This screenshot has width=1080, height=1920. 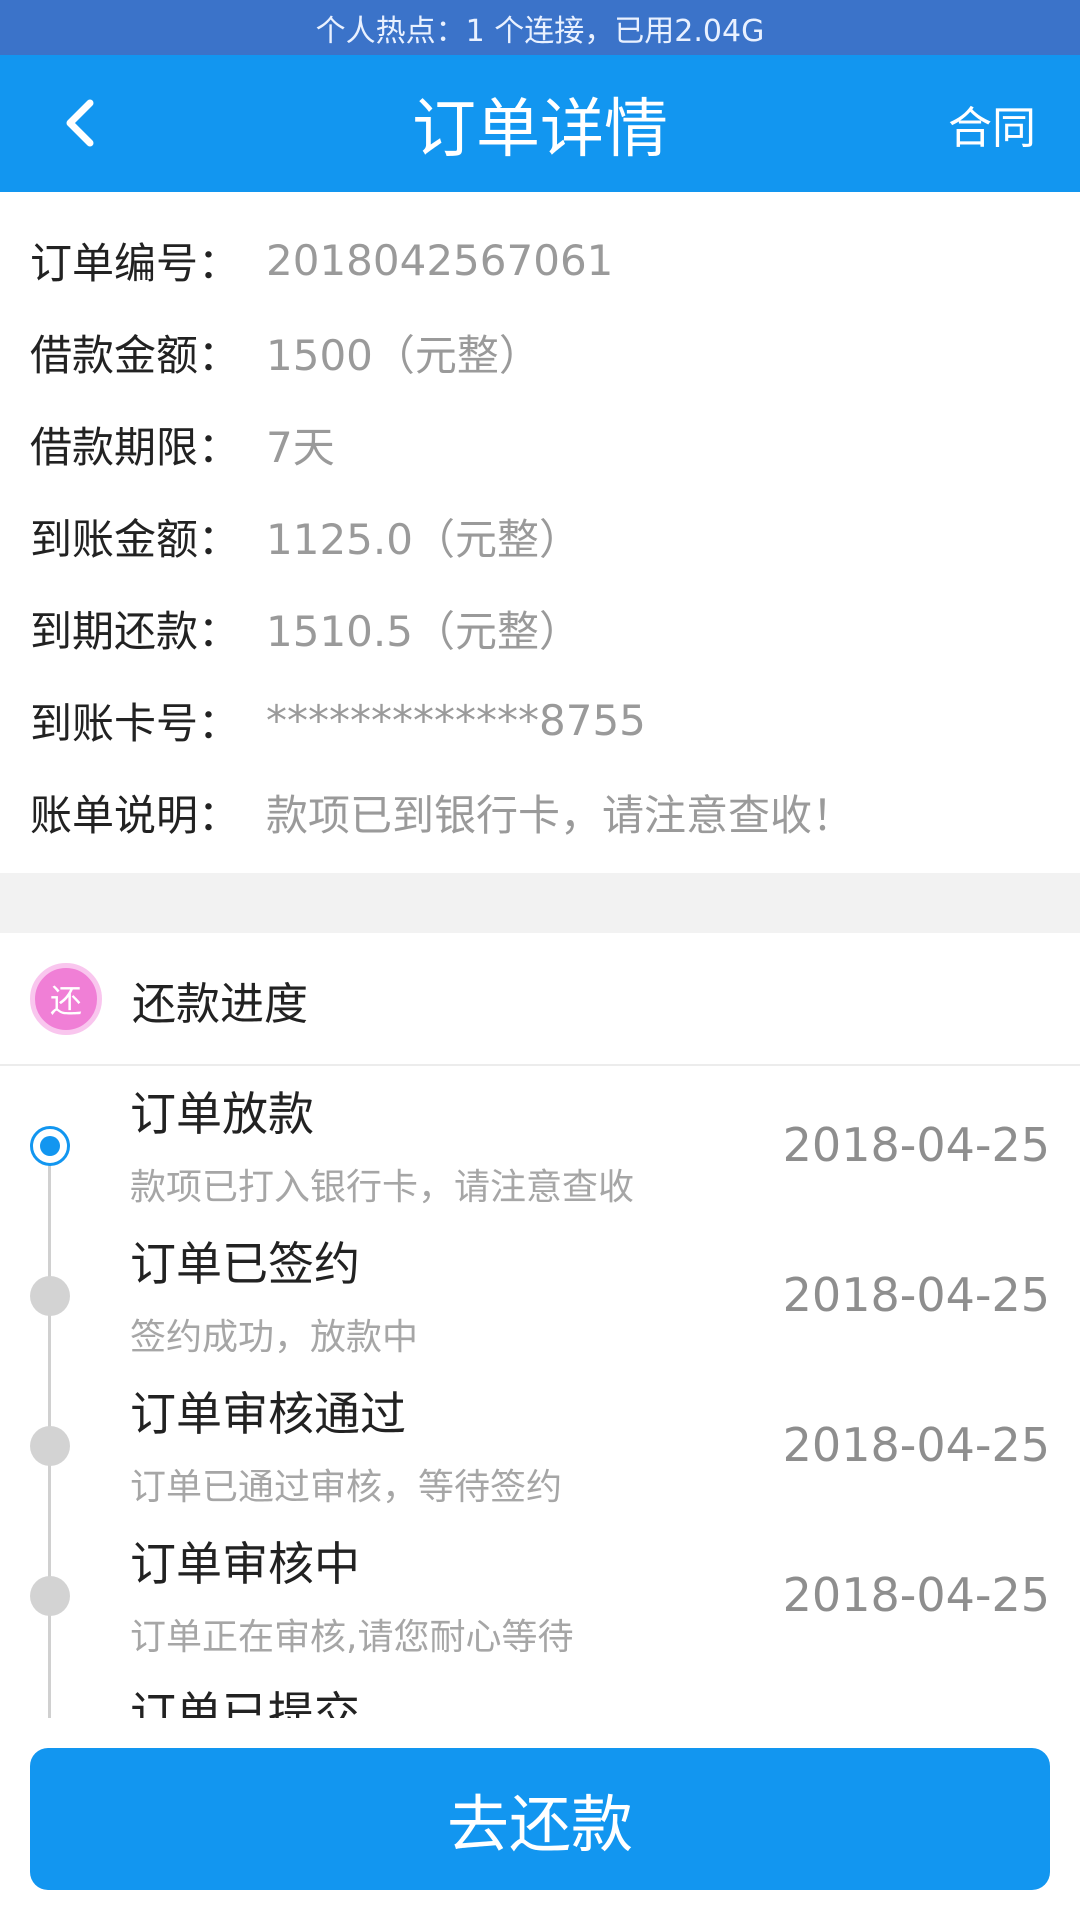 I want to click on timeline-step-reviewing: 订单审核中 订单正在审核,请您耐心等待 2018-04-25, so click(x=540, y=1593).